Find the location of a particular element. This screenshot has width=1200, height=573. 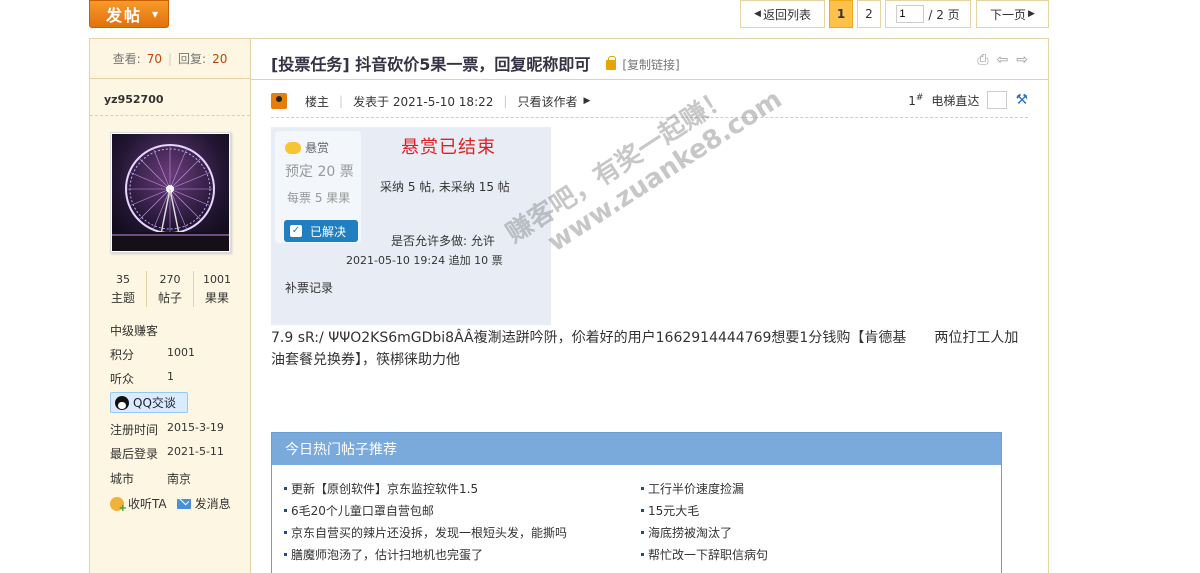

back-arrow-icon: ◀ is located at coordinates (757, 14).